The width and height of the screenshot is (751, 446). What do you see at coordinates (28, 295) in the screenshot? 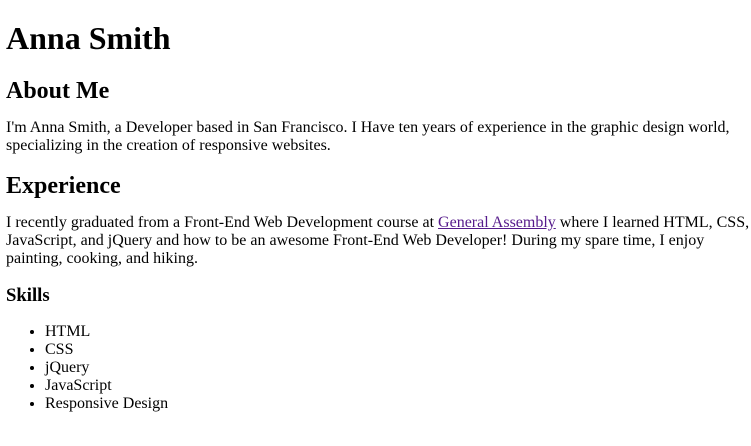
I see `skills-heading: Skills` at bounding box center [28, 295].